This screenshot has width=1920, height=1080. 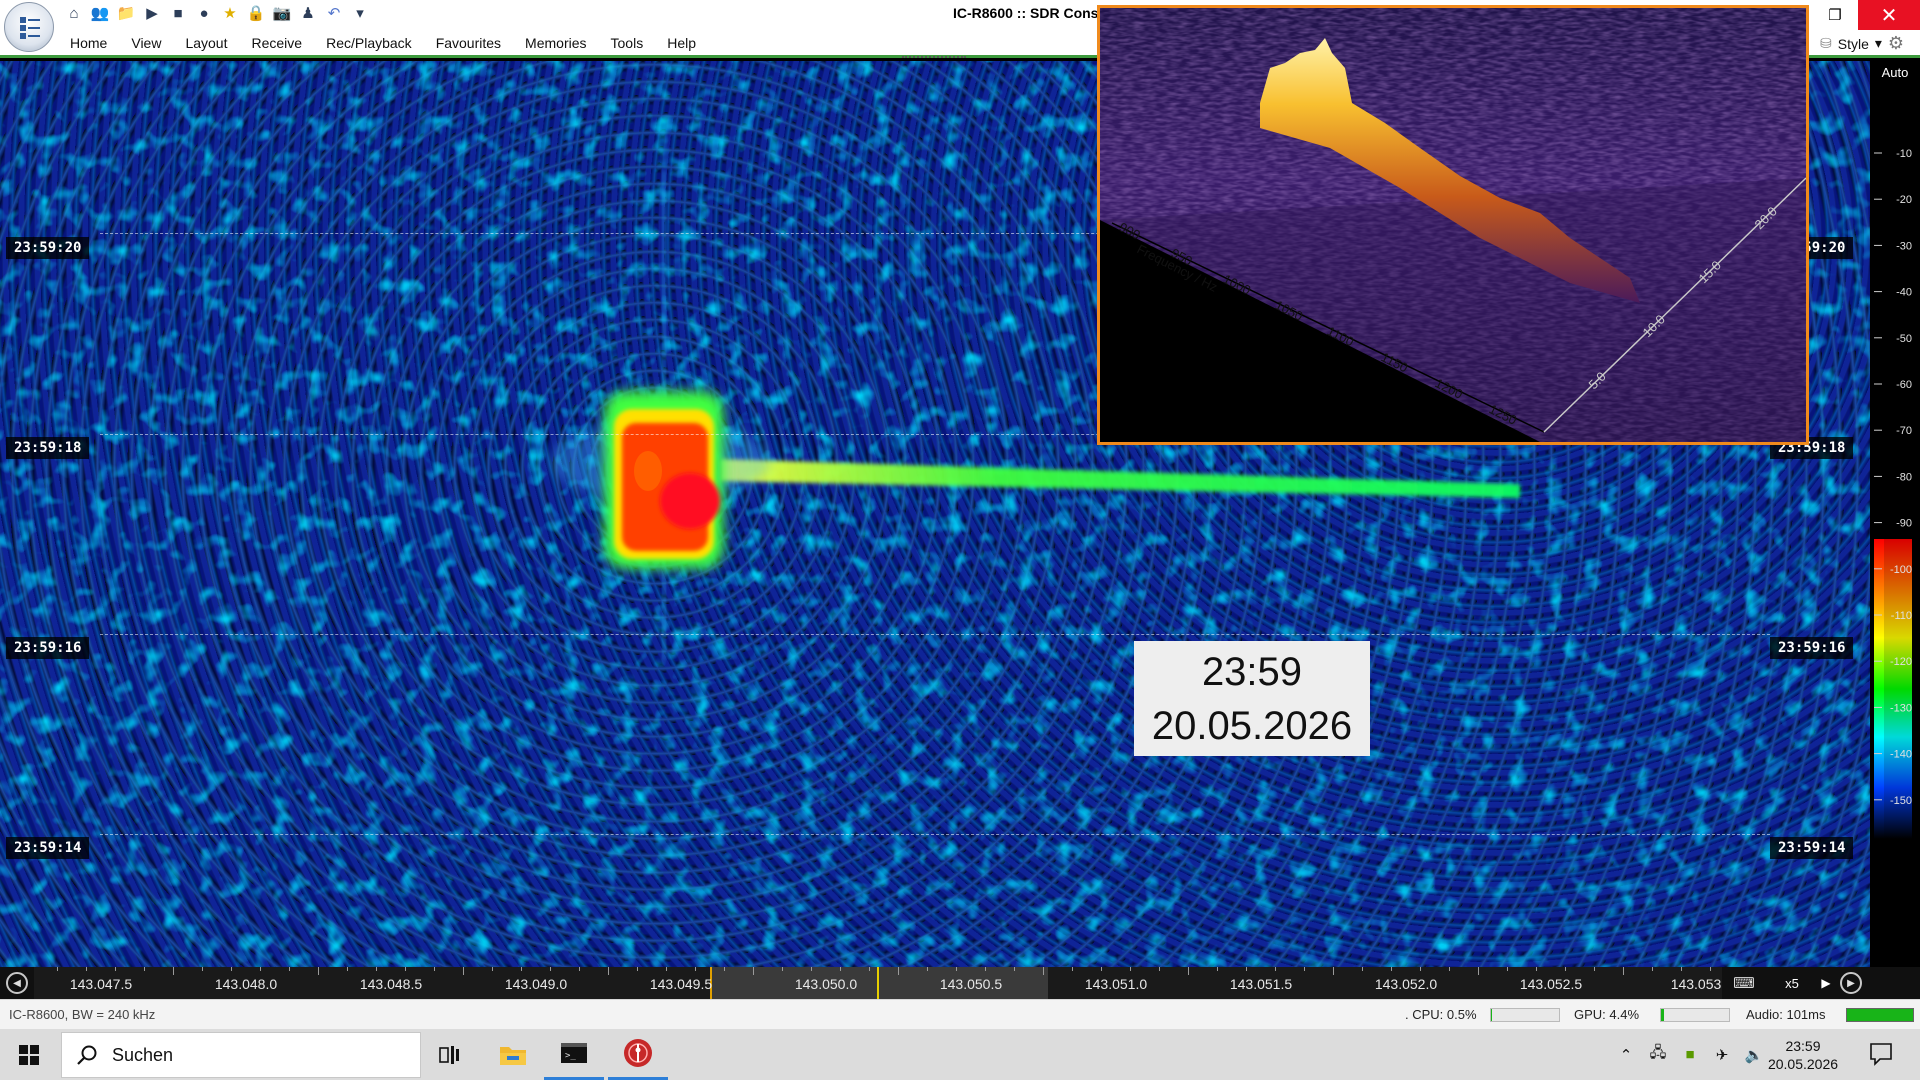 What do you see at coordinates (1904, 431) in the screenshot?
I see `level-tick-label: -70` at bounding box center [1904, 431].